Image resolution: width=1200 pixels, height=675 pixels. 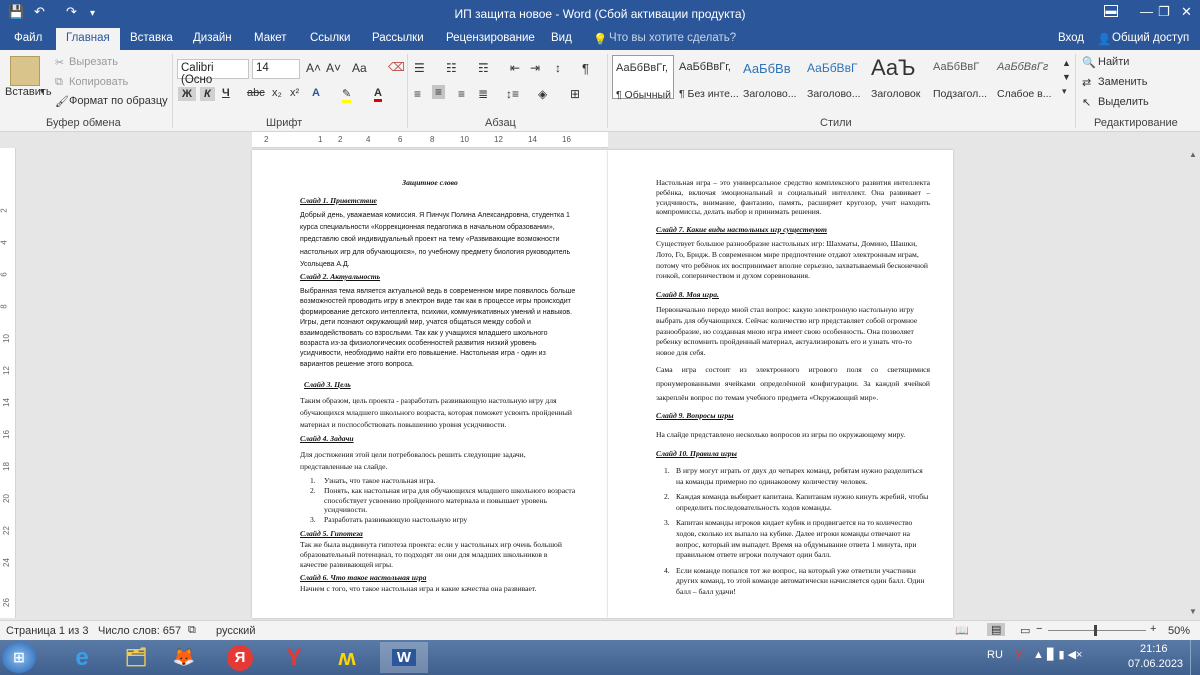 I want to click on clock-date: 07.06.2023, so click(x=1155, y=664).